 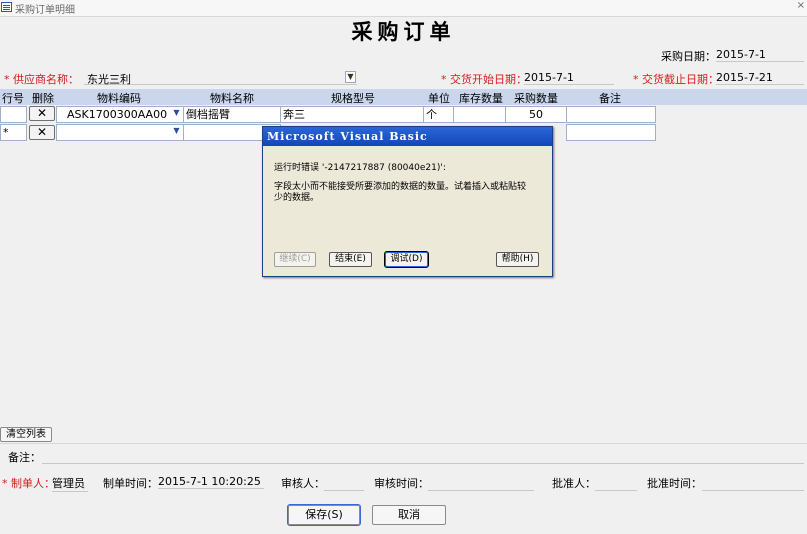 What do you see at coordinates (760, 78) in the screenshot?
I see `delivery-end-field: 2015-7-21` at bounding box center [760, 78].